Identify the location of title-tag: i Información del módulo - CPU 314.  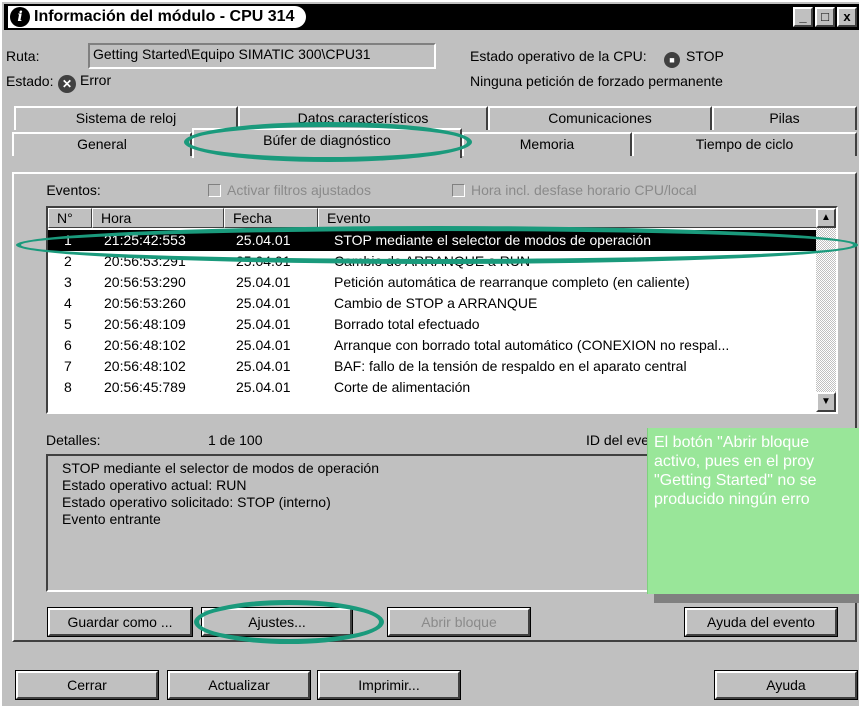
(157, 17).